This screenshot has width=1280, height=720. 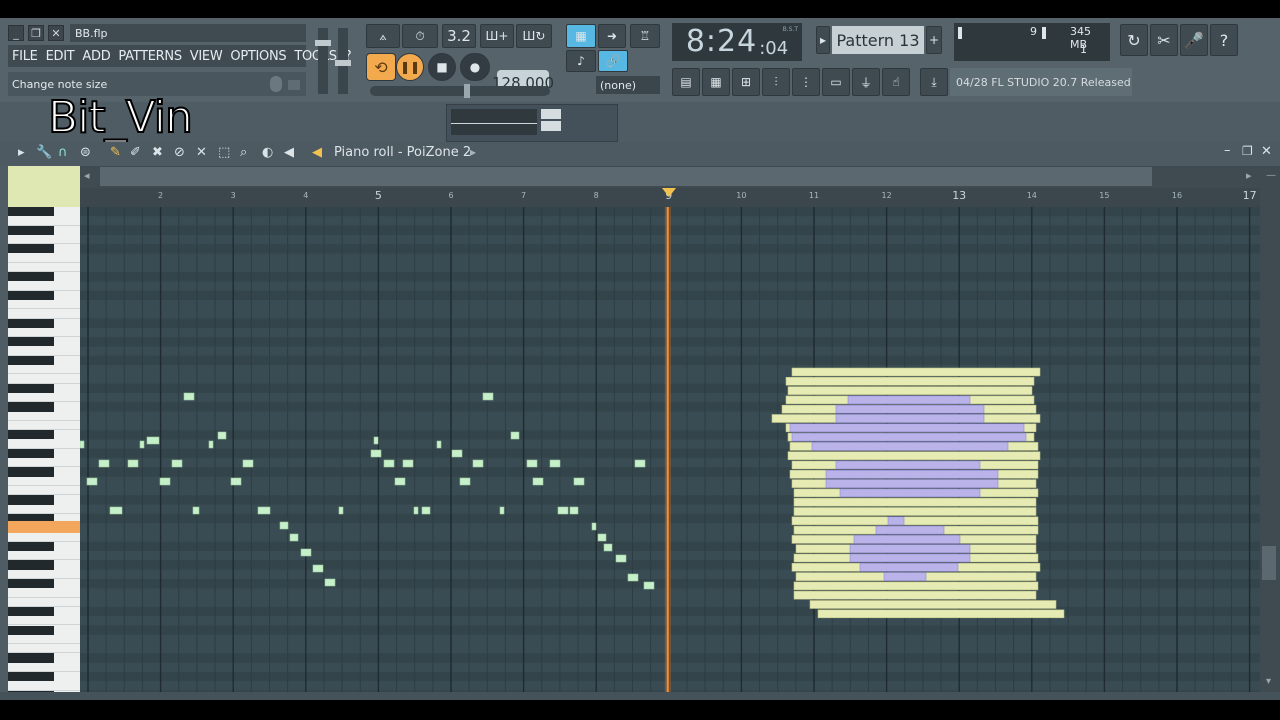 What do you see at coordinates (1224, 40) in the screenshot?
I see `help-icon: ?` at bounding box center [1224, 40].